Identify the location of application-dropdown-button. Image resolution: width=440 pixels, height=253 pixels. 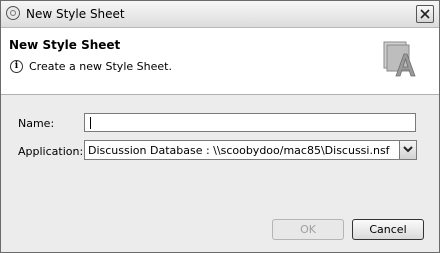
(407, 150).